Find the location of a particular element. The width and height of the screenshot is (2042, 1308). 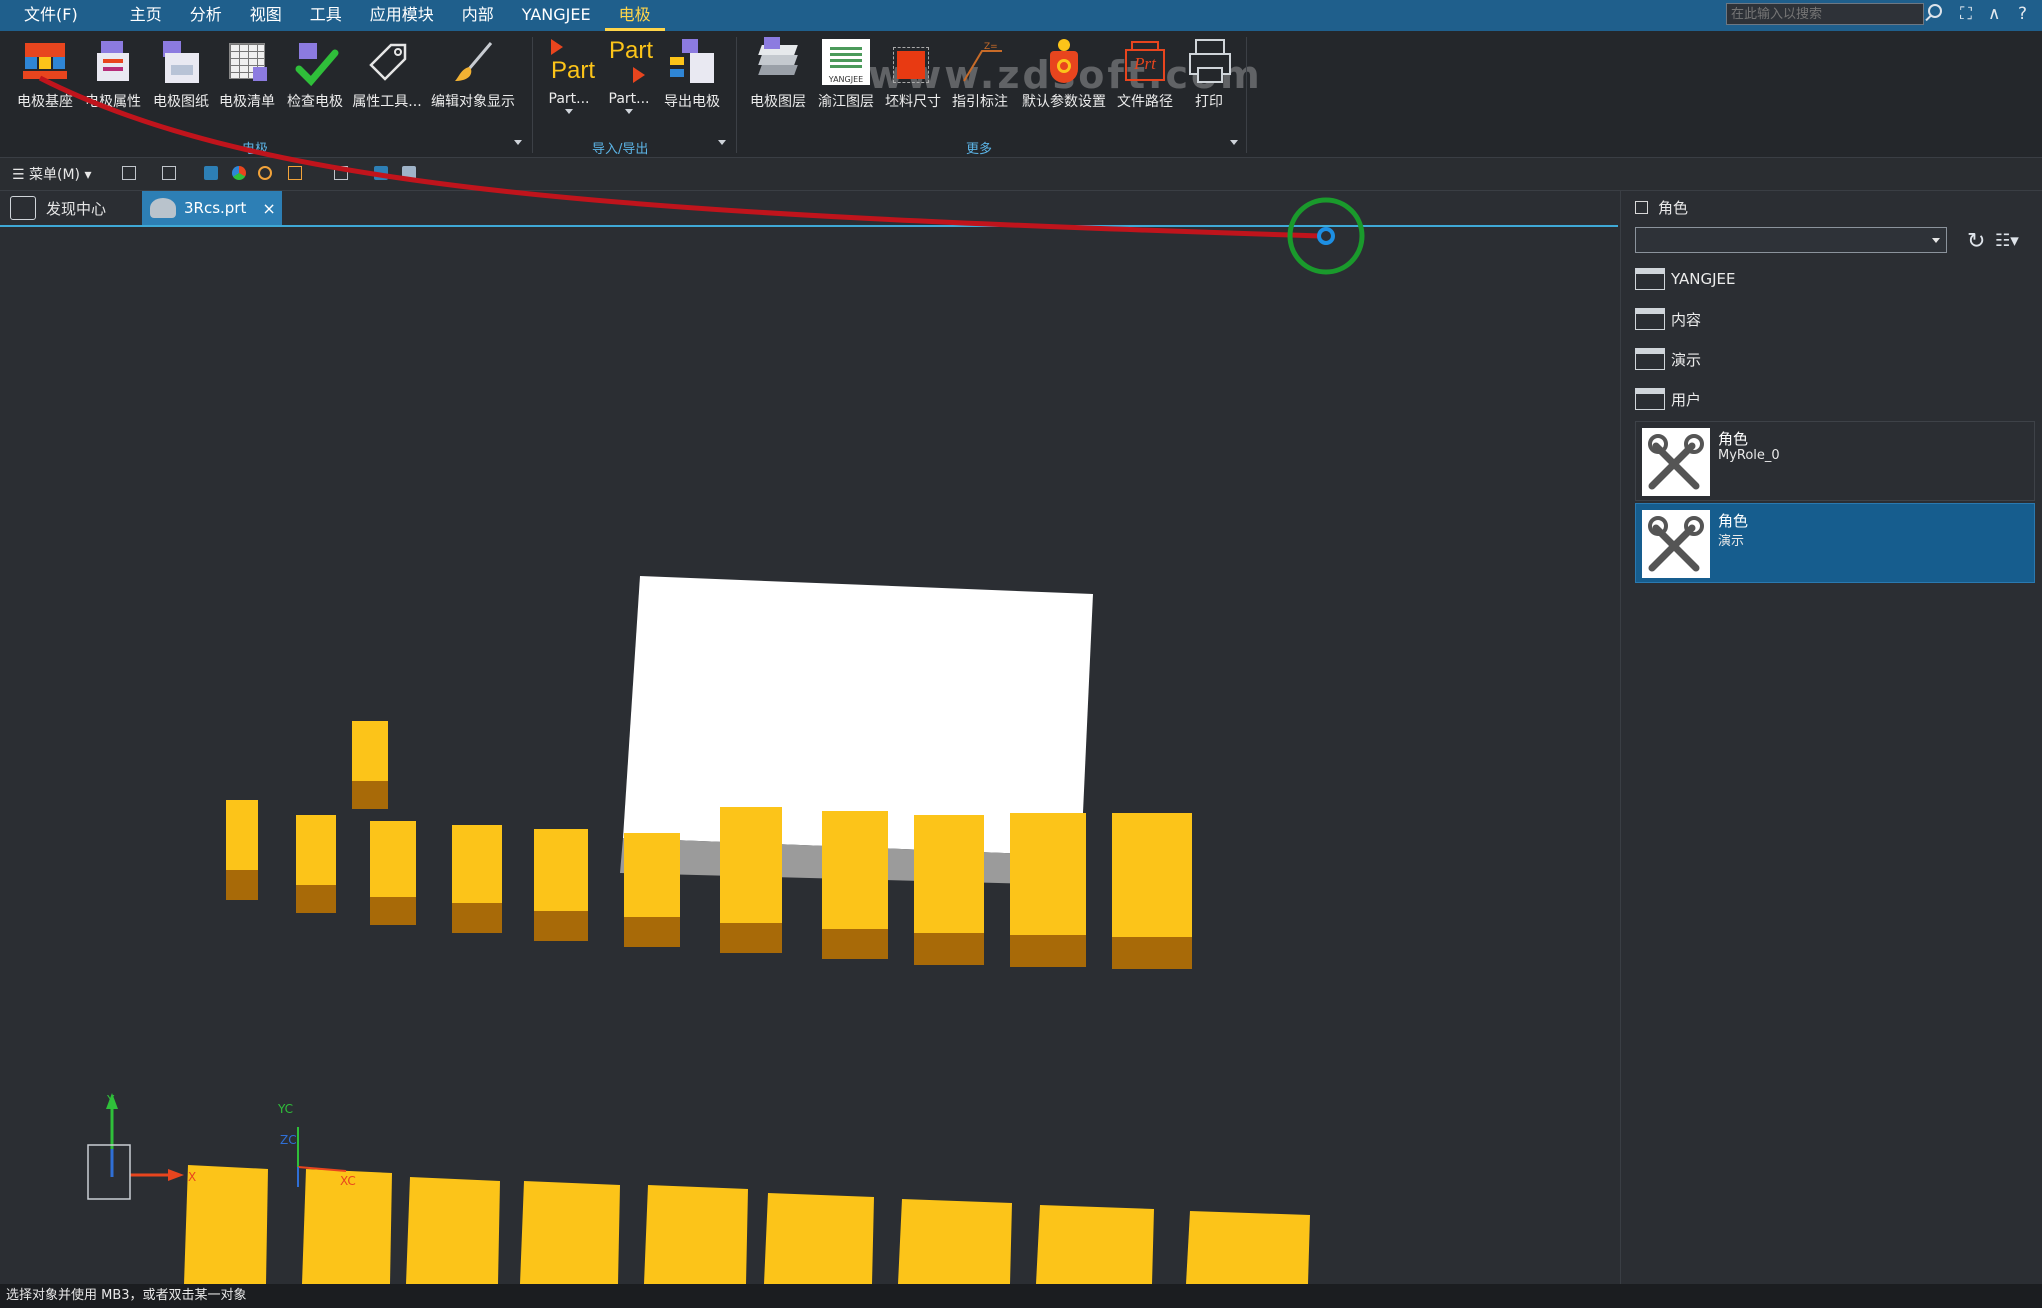

menu-analysis: 分析 is located at coordinates (206, 15).